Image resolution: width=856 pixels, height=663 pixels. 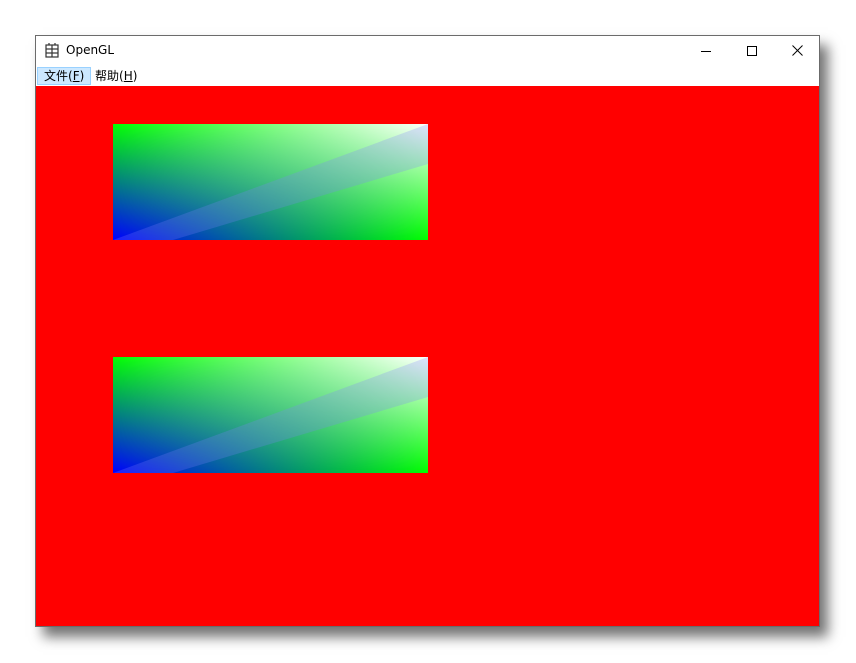 I want to click on window-app-icon, so click(x=52, y=50).